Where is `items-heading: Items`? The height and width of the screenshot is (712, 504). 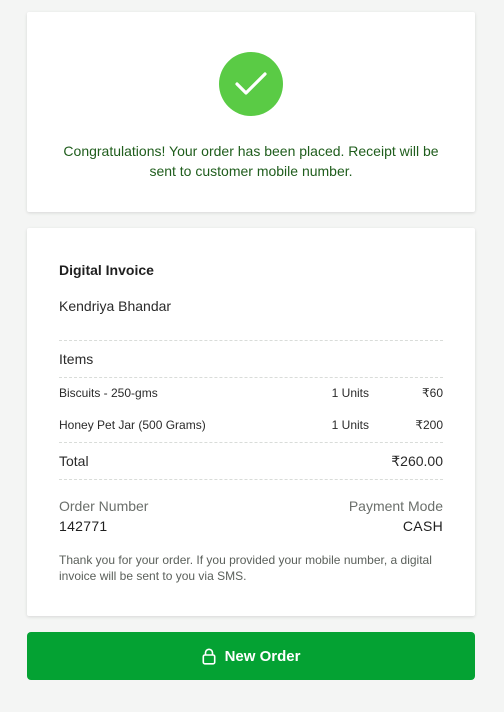 items-heading: Items is located at coordinates (76, 359).